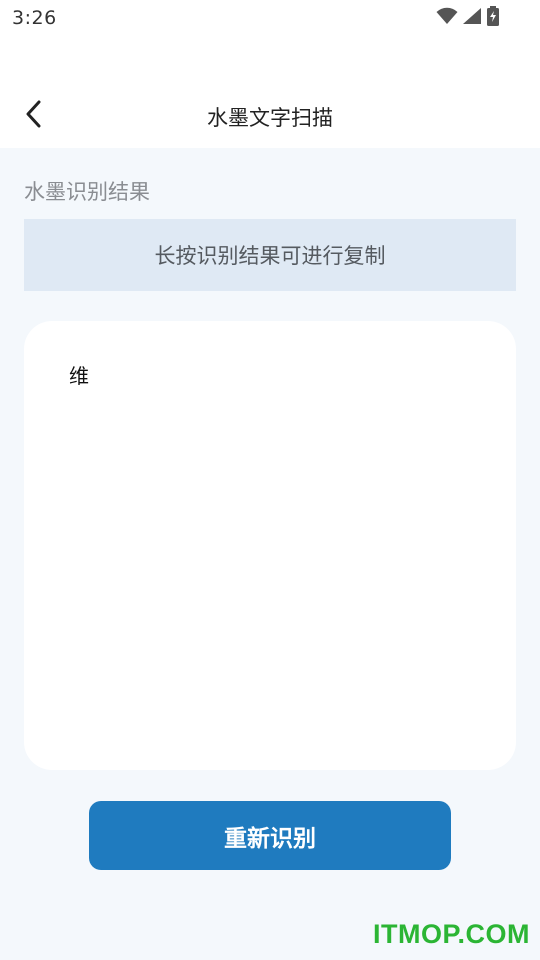 The height and width of the screenshot is (960, 540). What do you see at coordinates (270, 118) in the screenshot?
I see `page-title: 水墨文字扫描` at bounding box center [270, 118].